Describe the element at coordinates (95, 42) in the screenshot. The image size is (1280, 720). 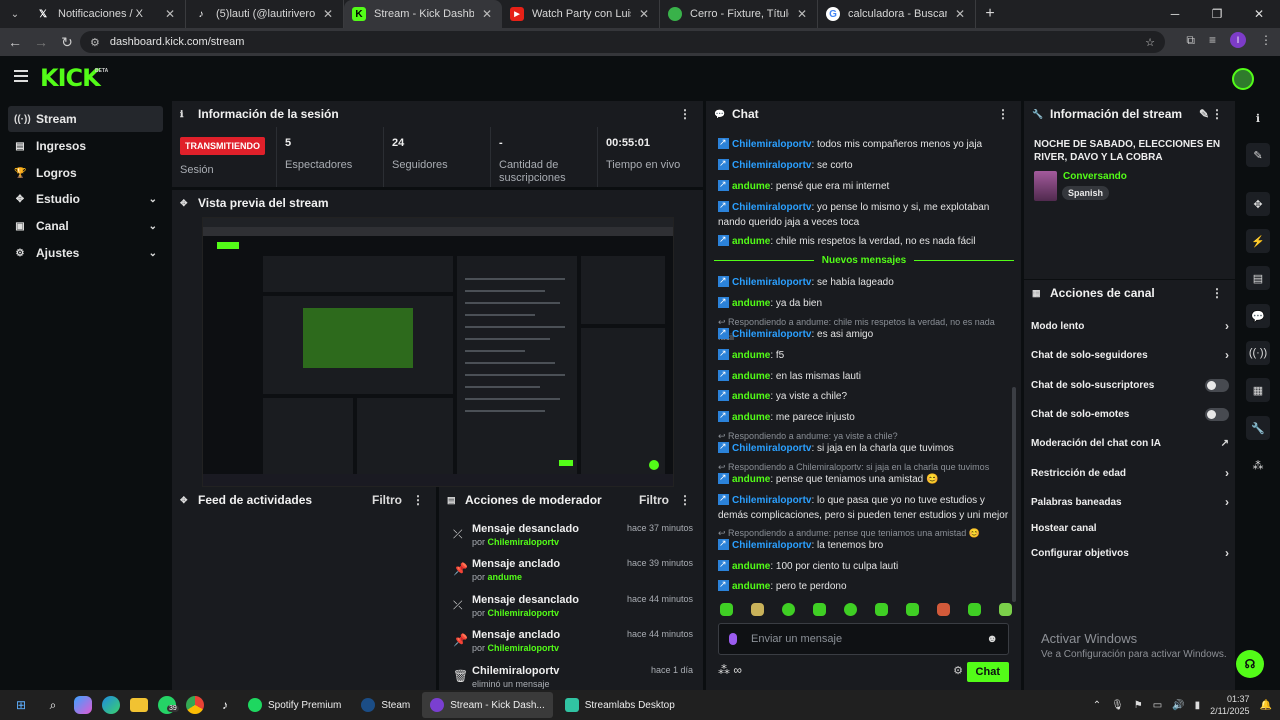
I see `site-info-icon: ⚙` at that location.